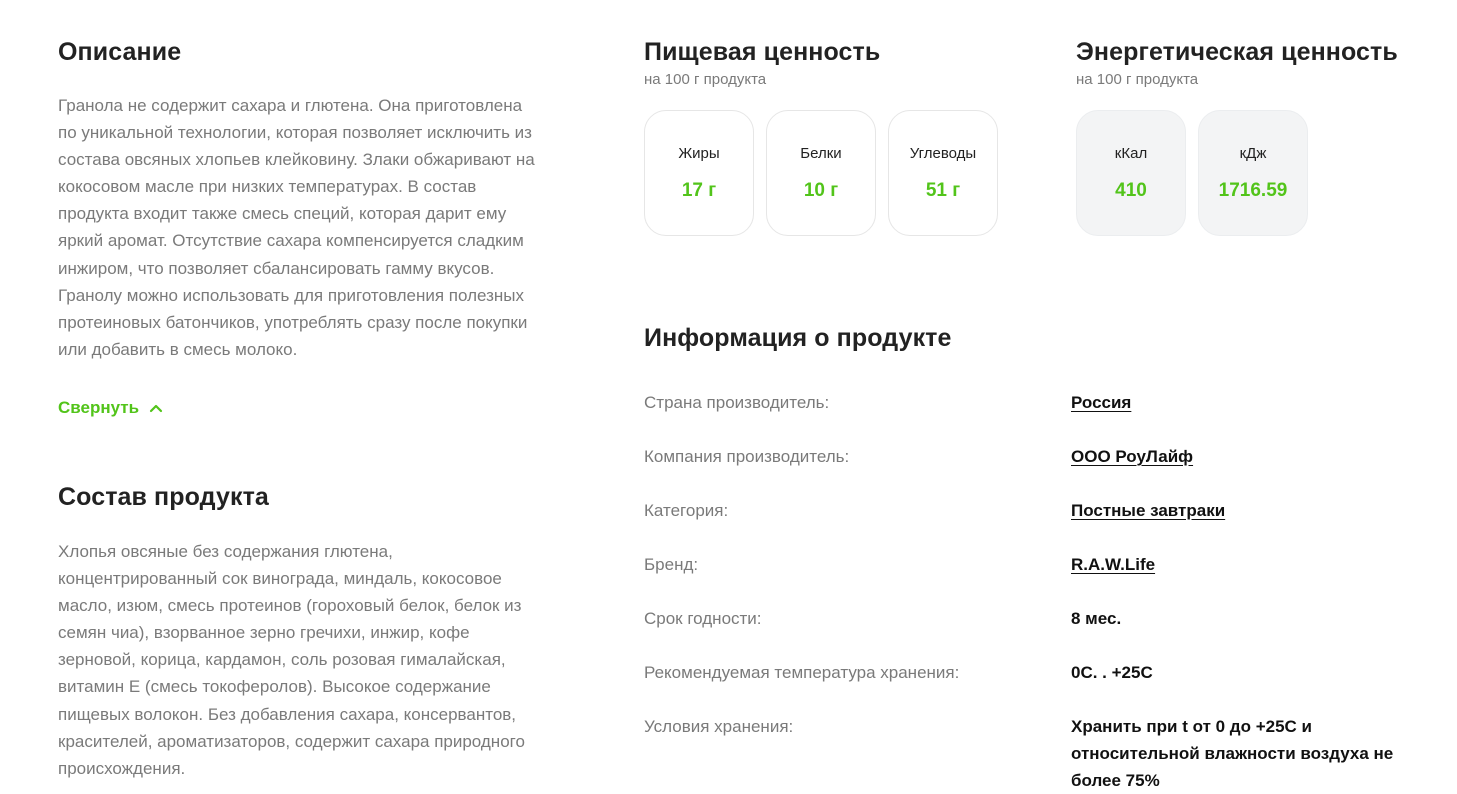 This screenshot has height=794, width=1457. Describe the element at coordinates (705, 79) in the screenshot. I see `nutrition-subtitle: на 100 г продукта` at that location.